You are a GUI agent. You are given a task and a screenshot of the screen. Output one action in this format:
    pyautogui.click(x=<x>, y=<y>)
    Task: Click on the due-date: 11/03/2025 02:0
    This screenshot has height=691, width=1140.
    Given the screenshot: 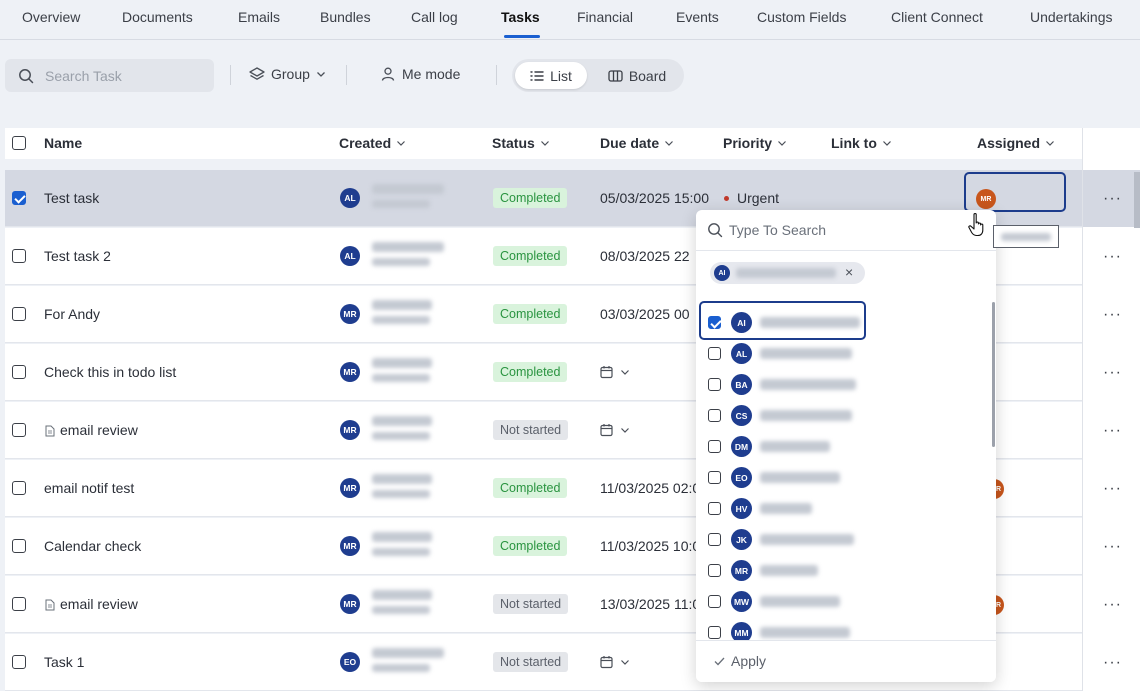 What is the action you would take?
    pyautogui.click(x=650, y=488)
    